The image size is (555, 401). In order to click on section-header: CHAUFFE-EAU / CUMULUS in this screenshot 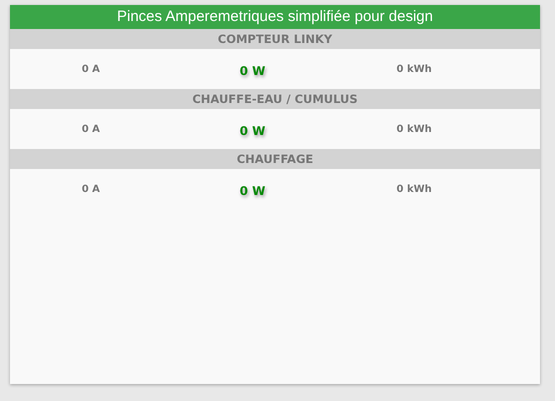, I will do `click(275, 99)`.